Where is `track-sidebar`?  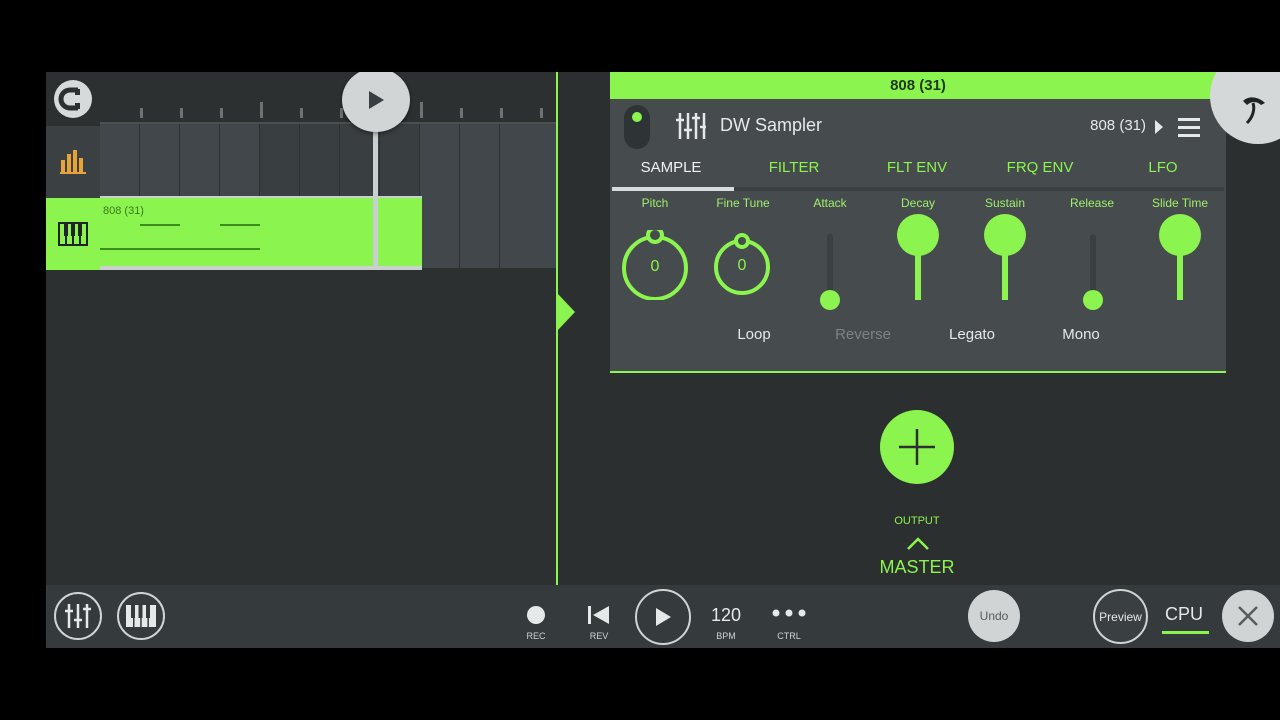 track-sidebar is located at coordinates (73, 171).